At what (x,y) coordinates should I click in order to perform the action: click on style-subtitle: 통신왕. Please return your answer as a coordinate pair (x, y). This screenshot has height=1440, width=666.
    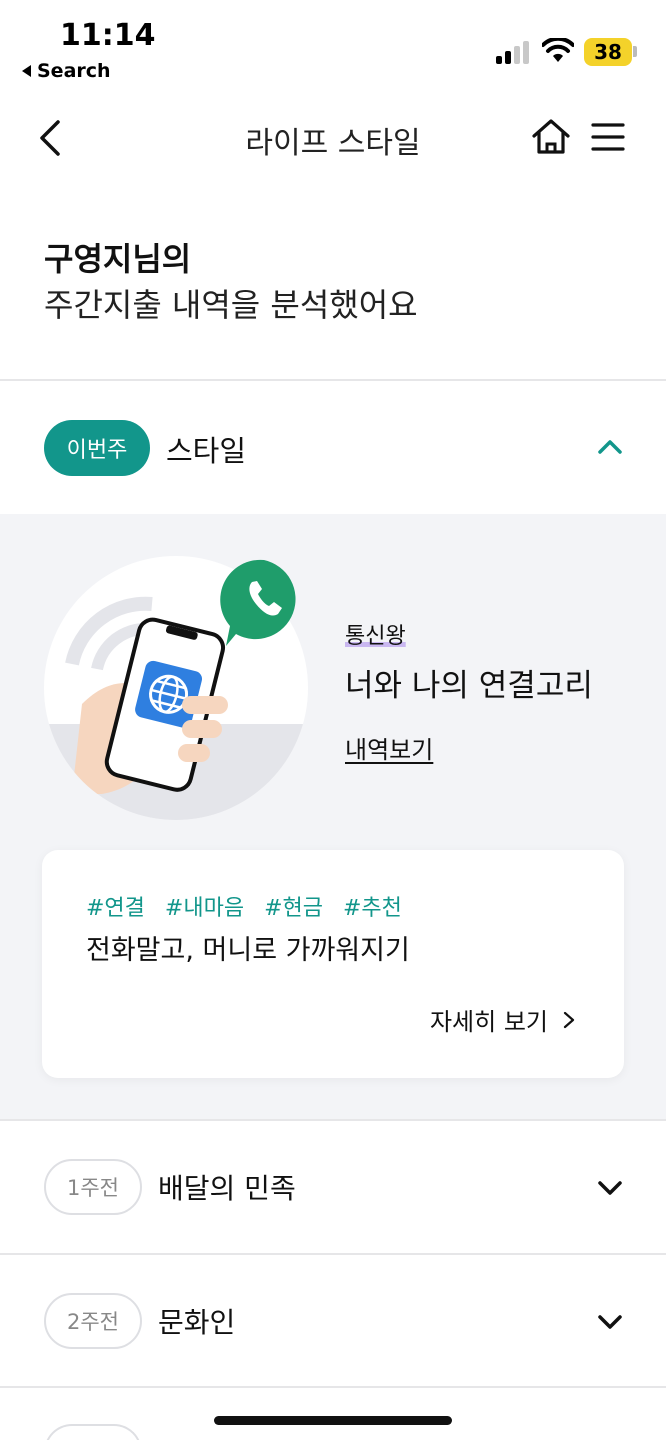
    Looking at the image, I should click on (375, 636).